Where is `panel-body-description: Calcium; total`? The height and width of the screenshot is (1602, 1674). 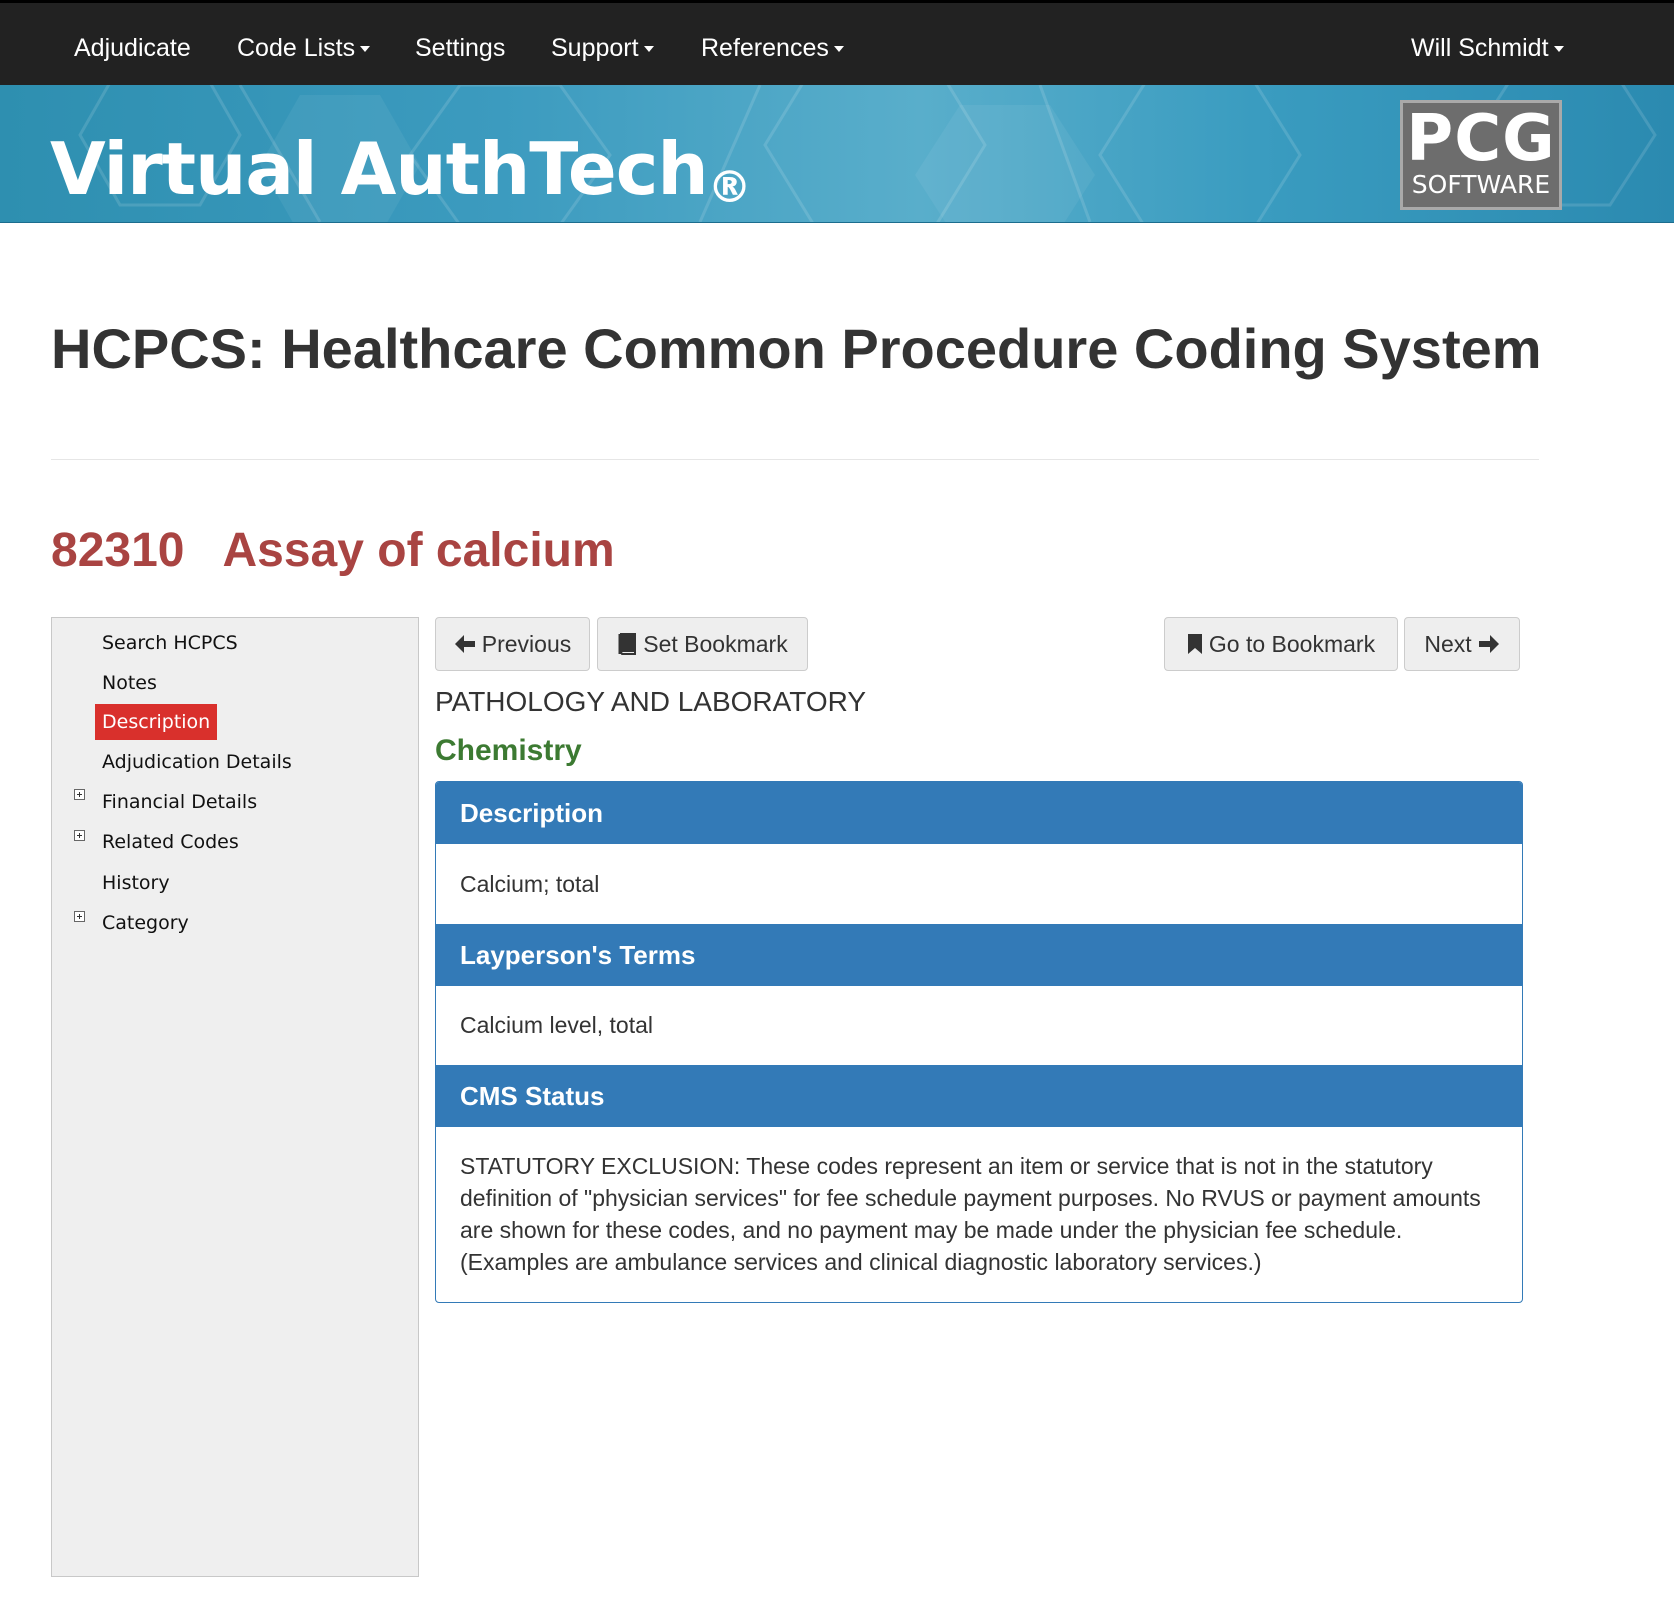 panel-body-description: Calcium; total is located at coordinates (530, 884).